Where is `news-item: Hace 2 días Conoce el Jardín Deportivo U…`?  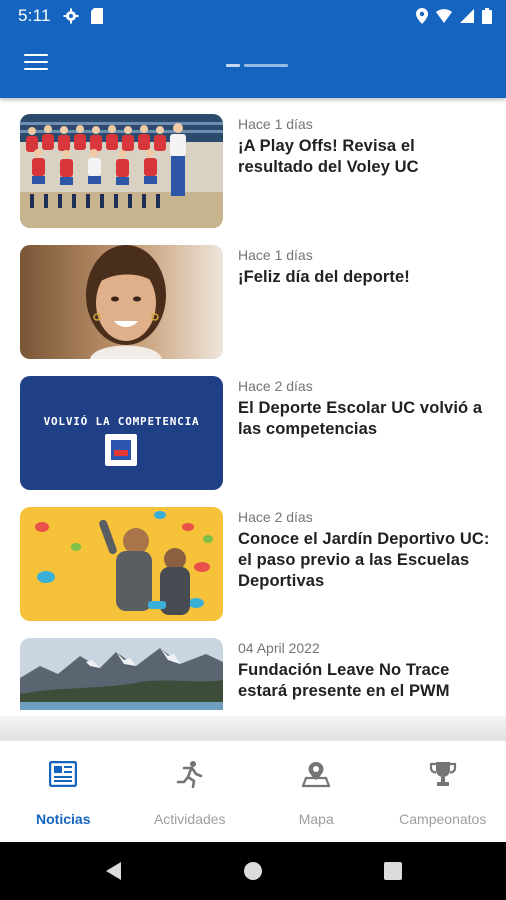 news-item: Hace 2 días Conoce el Jardín Deportivo U… is located at coordinates (255, 564).